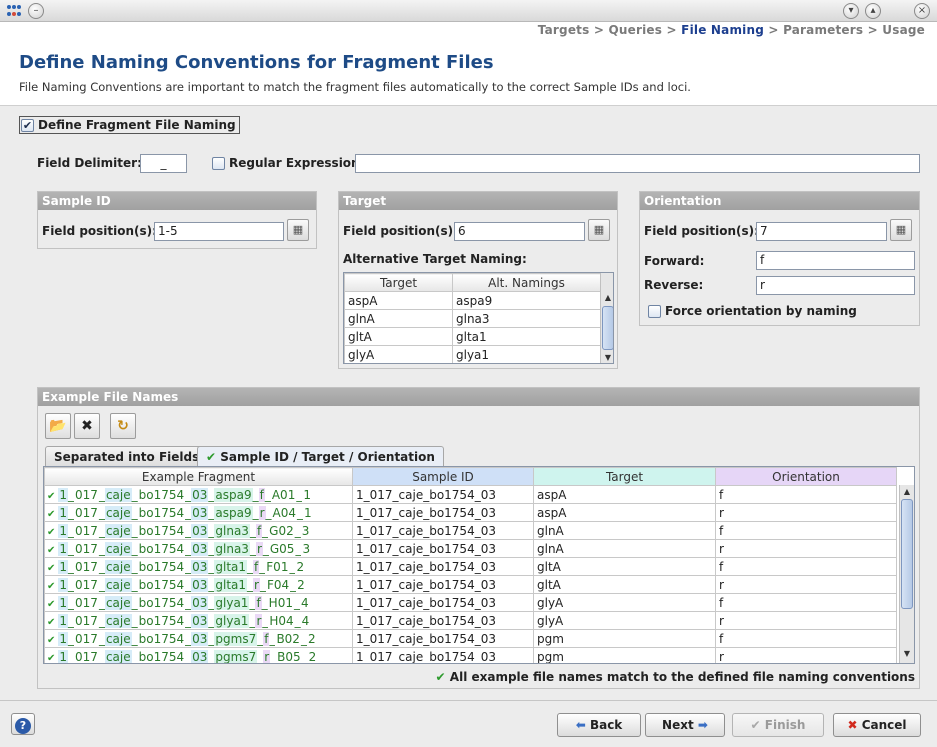 The height and width of the screenshot is (747, 937). Describe the element at coordinates (198, 476) in the screenshot. I see `col-example-fragment: Example Fragment` at that location.